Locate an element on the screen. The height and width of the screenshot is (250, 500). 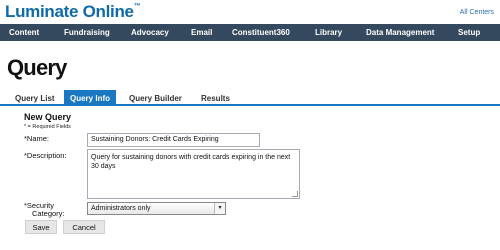
logo-trademark: ™ is located at coordinates (137, 6).